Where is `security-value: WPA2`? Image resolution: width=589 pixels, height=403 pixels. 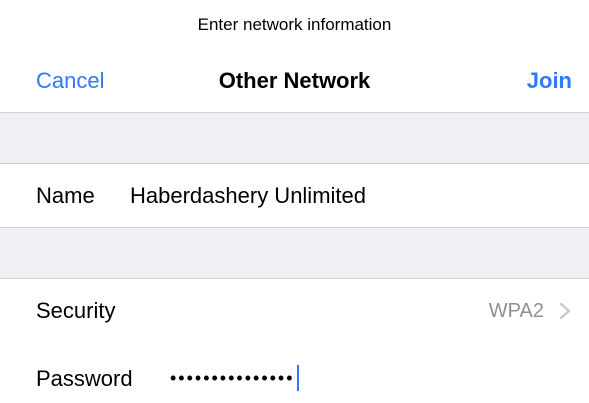 security-value: WPA2 is located at coordinates (516, 311).